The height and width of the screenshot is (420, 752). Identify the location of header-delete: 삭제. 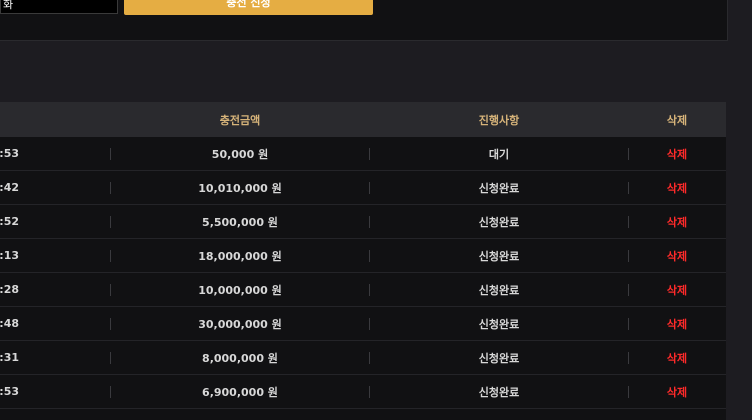
(677, 120).